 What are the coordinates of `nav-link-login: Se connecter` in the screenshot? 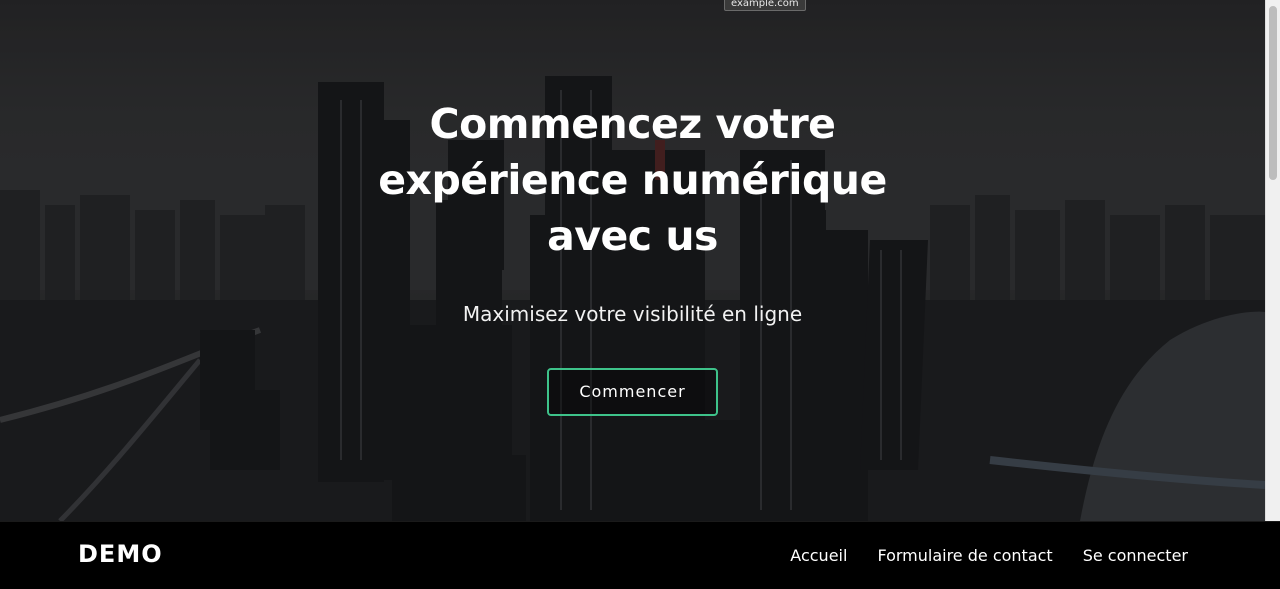 It's located at (1135, 555).